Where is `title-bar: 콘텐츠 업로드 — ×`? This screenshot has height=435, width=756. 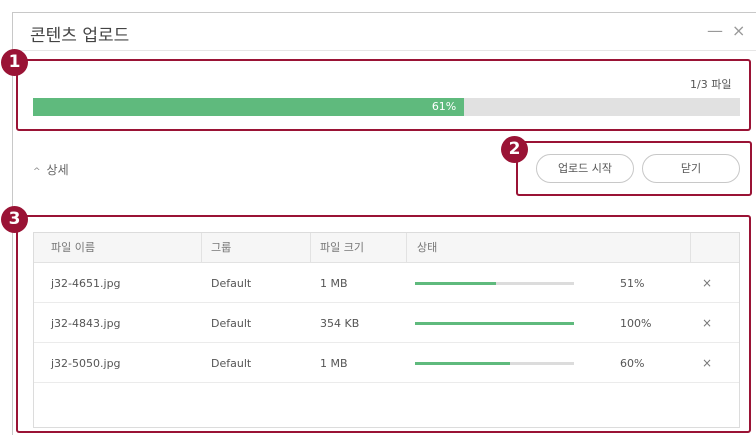 title-bar: 콘텐츠 업로드 — × is located at coordinates (384, 32).